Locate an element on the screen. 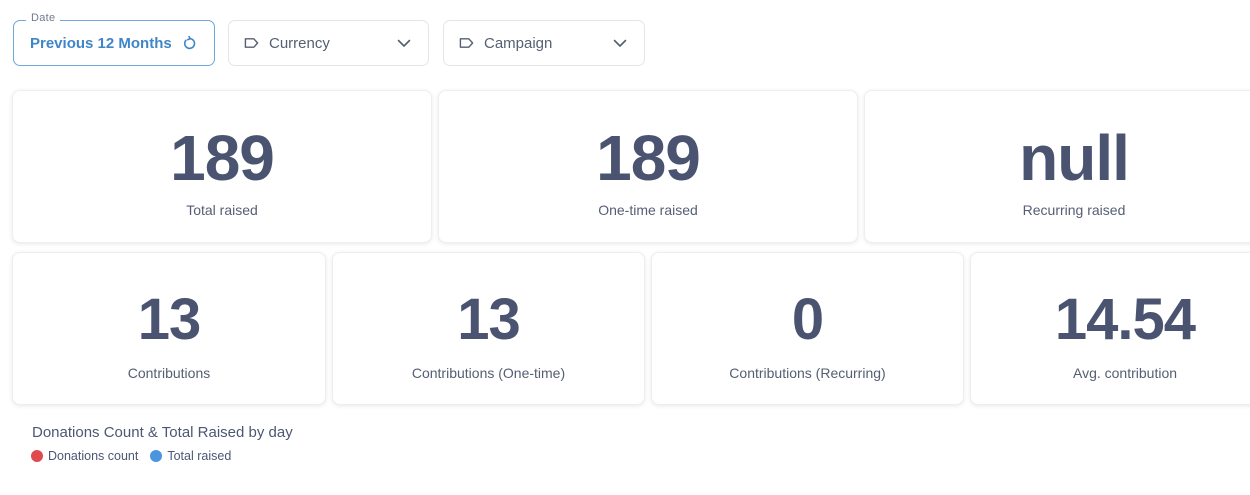  contributions-card: 13 Contributions is located at coordinates (169, 328).